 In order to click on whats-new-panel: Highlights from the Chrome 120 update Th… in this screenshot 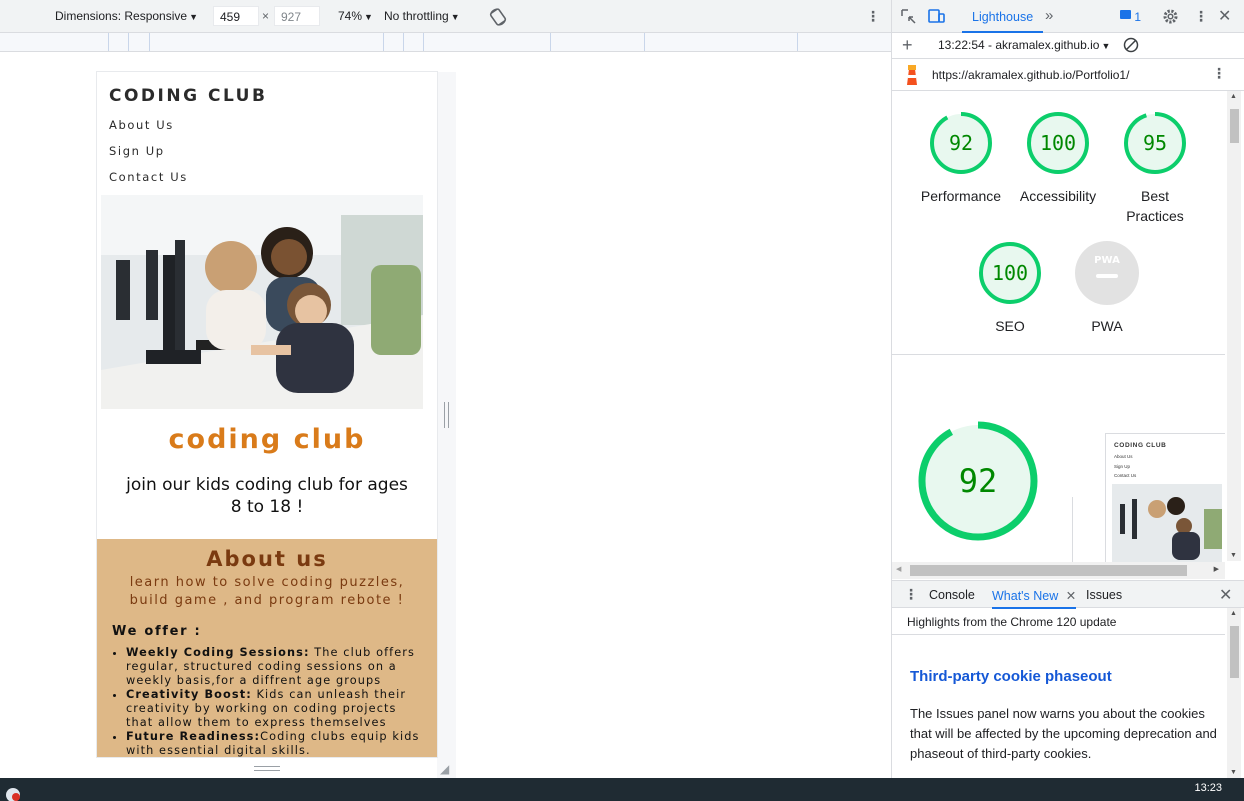, I will do `click(1068, 693)`.